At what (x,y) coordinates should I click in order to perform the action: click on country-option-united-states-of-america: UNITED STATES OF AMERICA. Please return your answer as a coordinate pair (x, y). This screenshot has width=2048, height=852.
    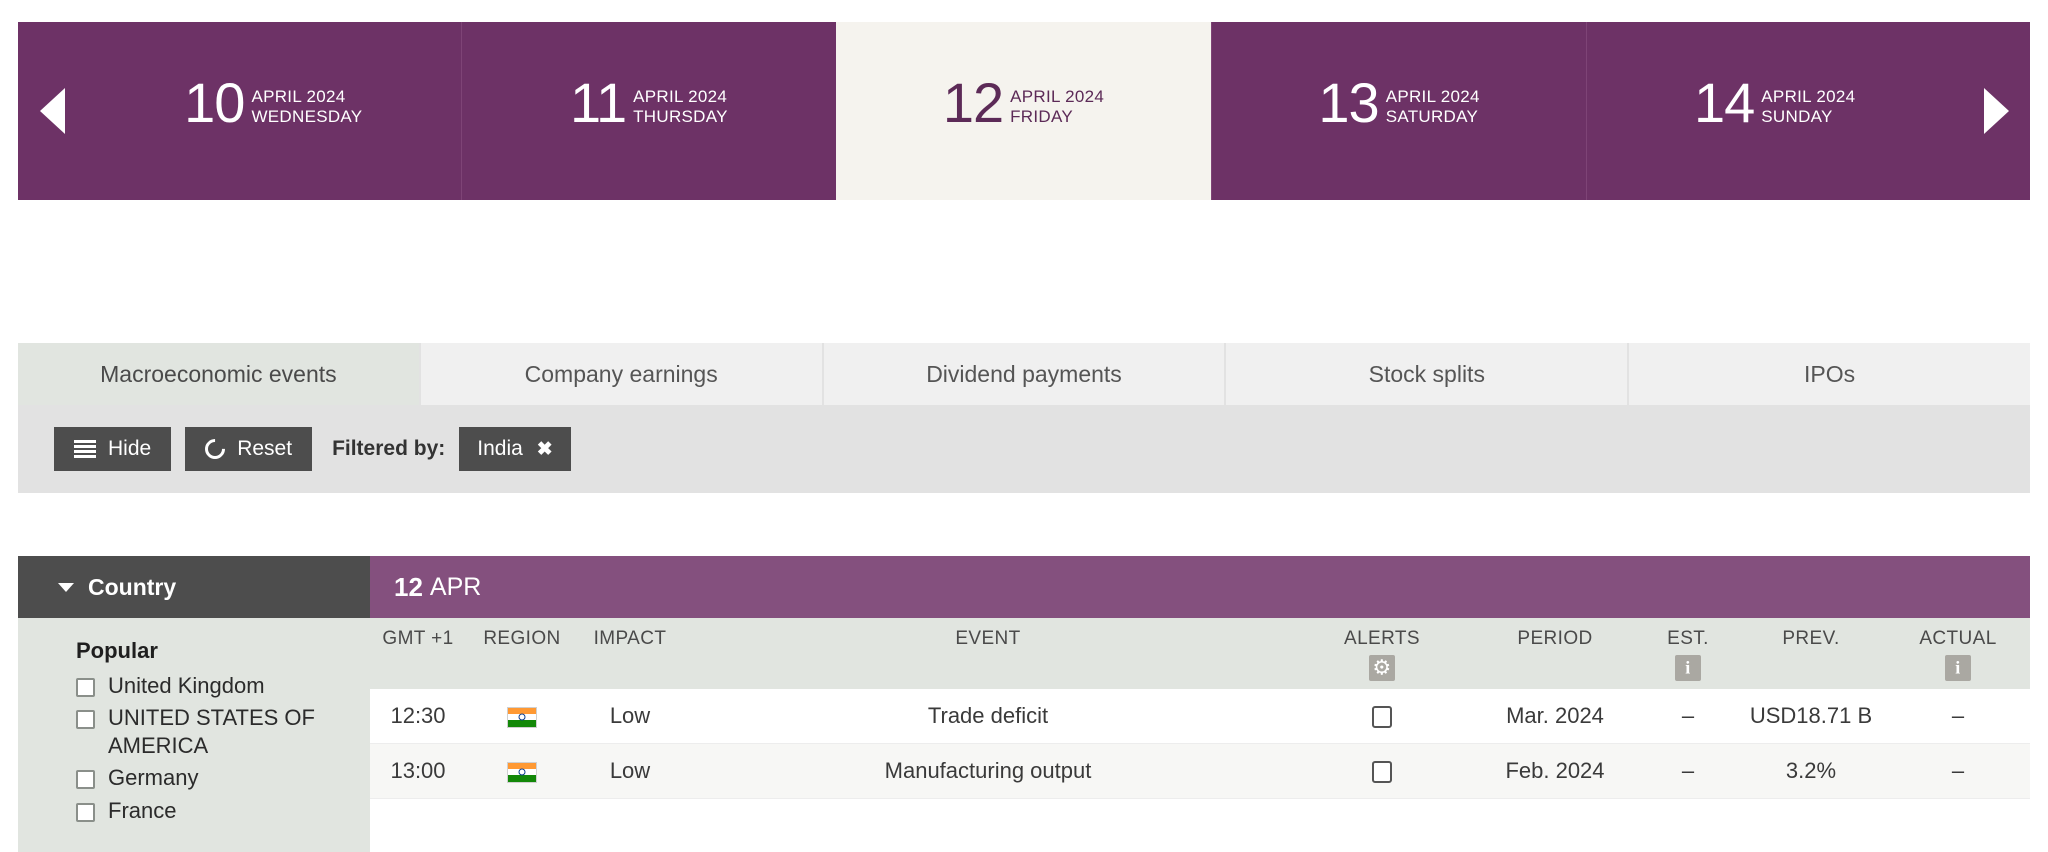
    Looking at the image, I should click on (223, 732).